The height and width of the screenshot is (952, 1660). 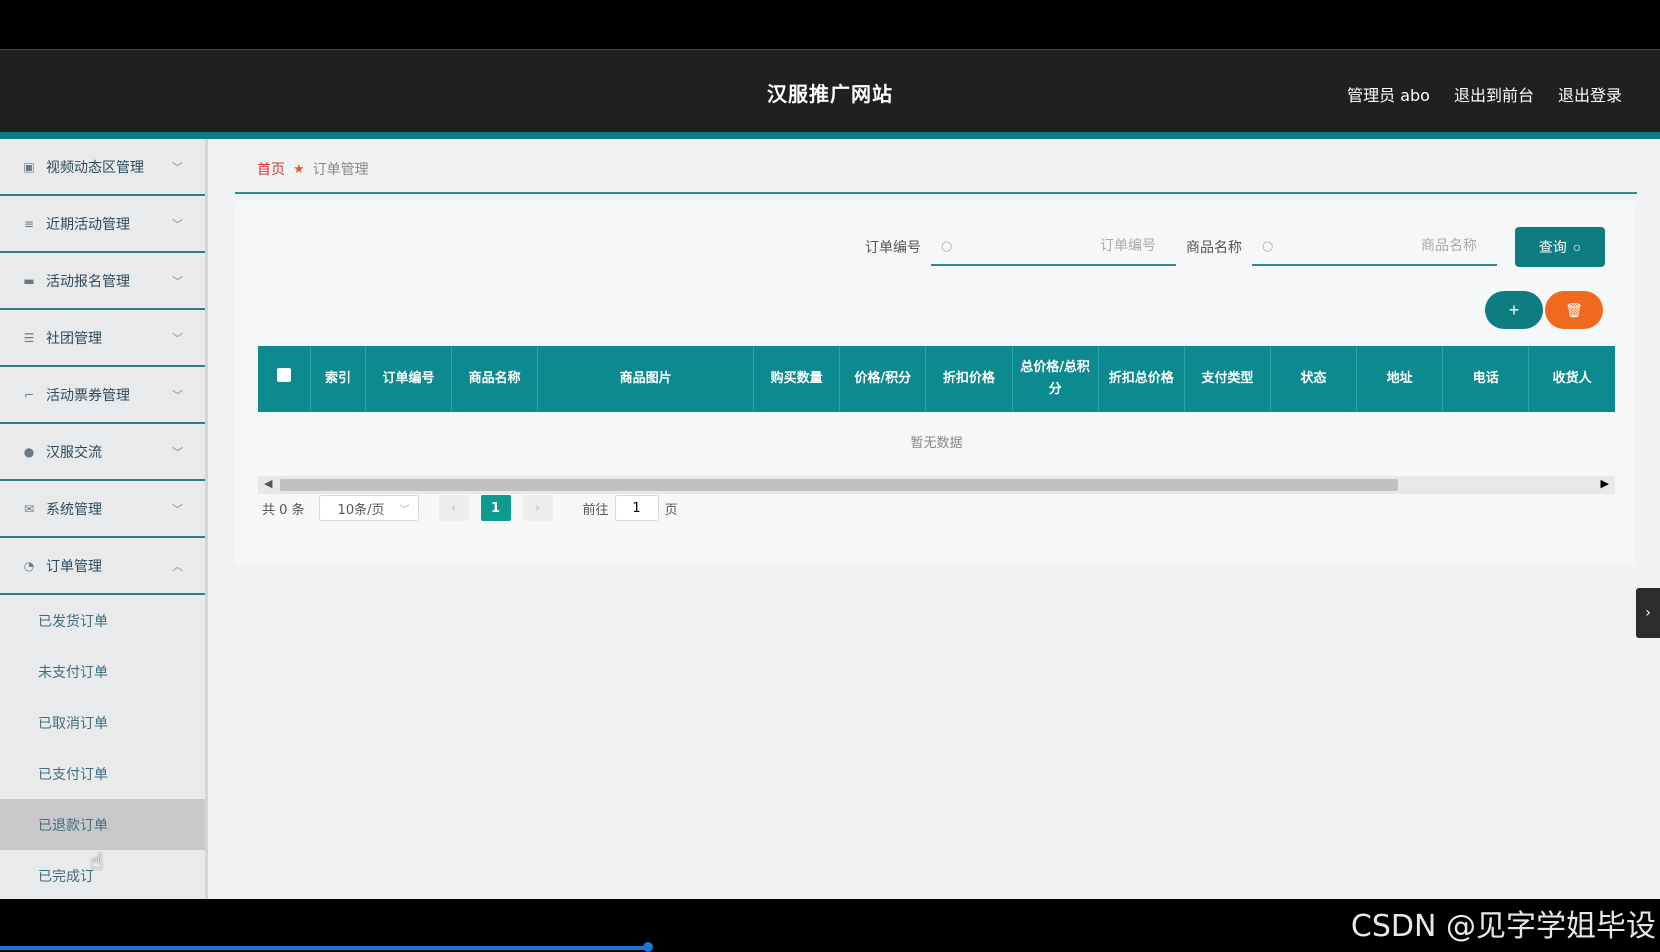 I want to click on submenu-unpaid-orders: 未支付订单, so click(x=102, y=671).